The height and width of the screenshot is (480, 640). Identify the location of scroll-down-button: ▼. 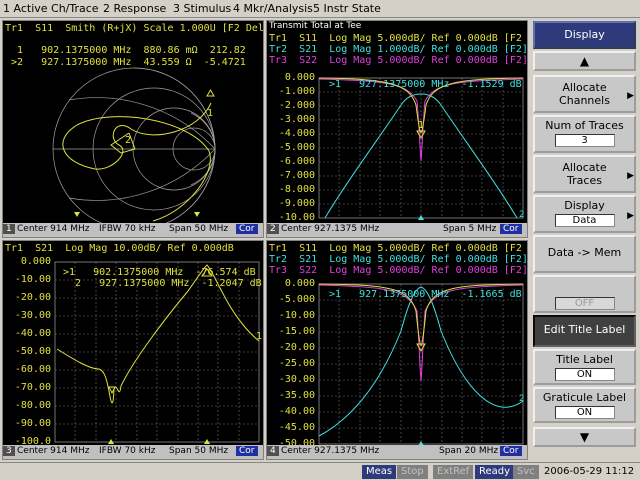
(584, 437).